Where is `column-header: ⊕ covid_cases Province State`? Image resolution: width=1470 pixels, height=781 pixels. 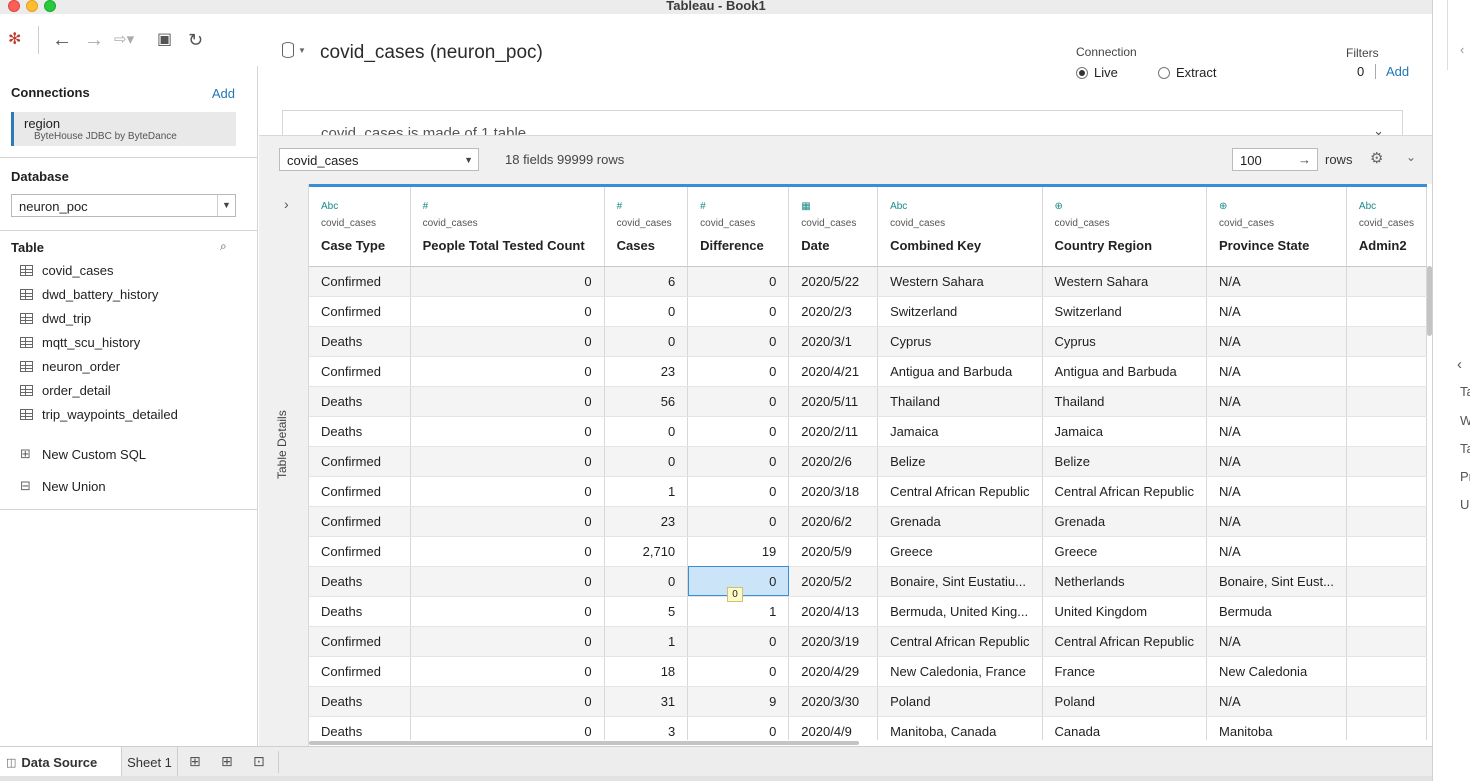
column-header: ⊕ covid_cases Province State is located at coordinates (1276, 227).